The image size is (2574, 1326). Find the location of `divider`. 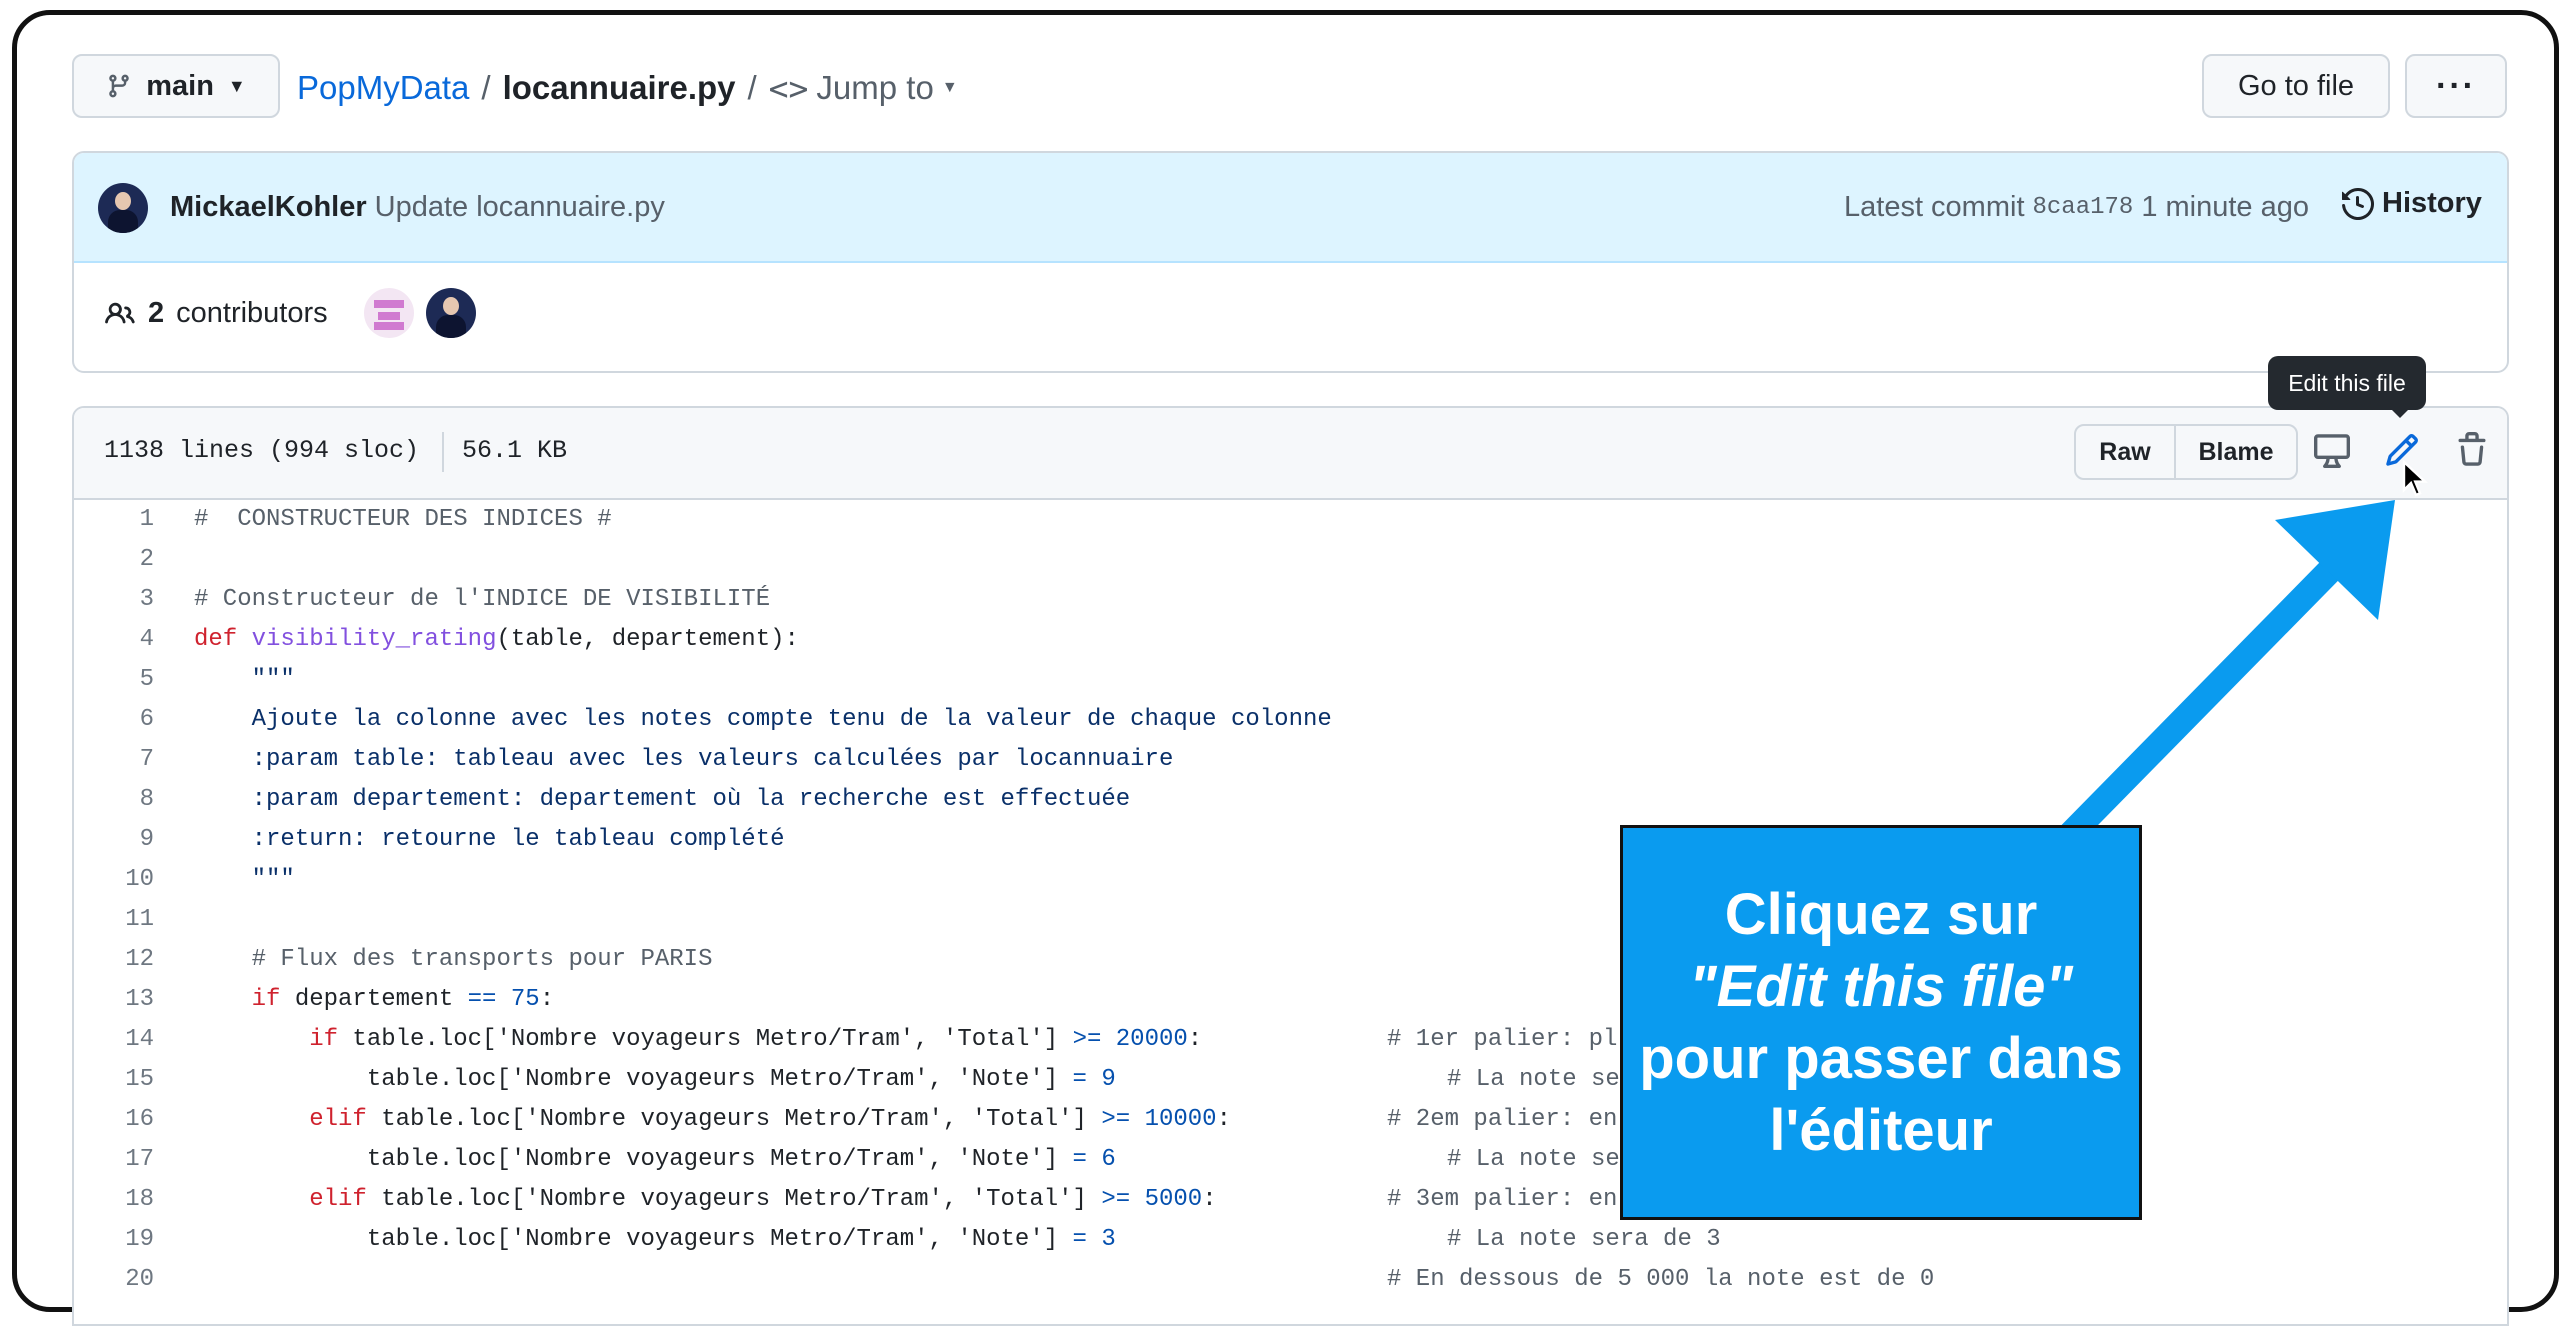

divider is located at coordinates (443, 452).